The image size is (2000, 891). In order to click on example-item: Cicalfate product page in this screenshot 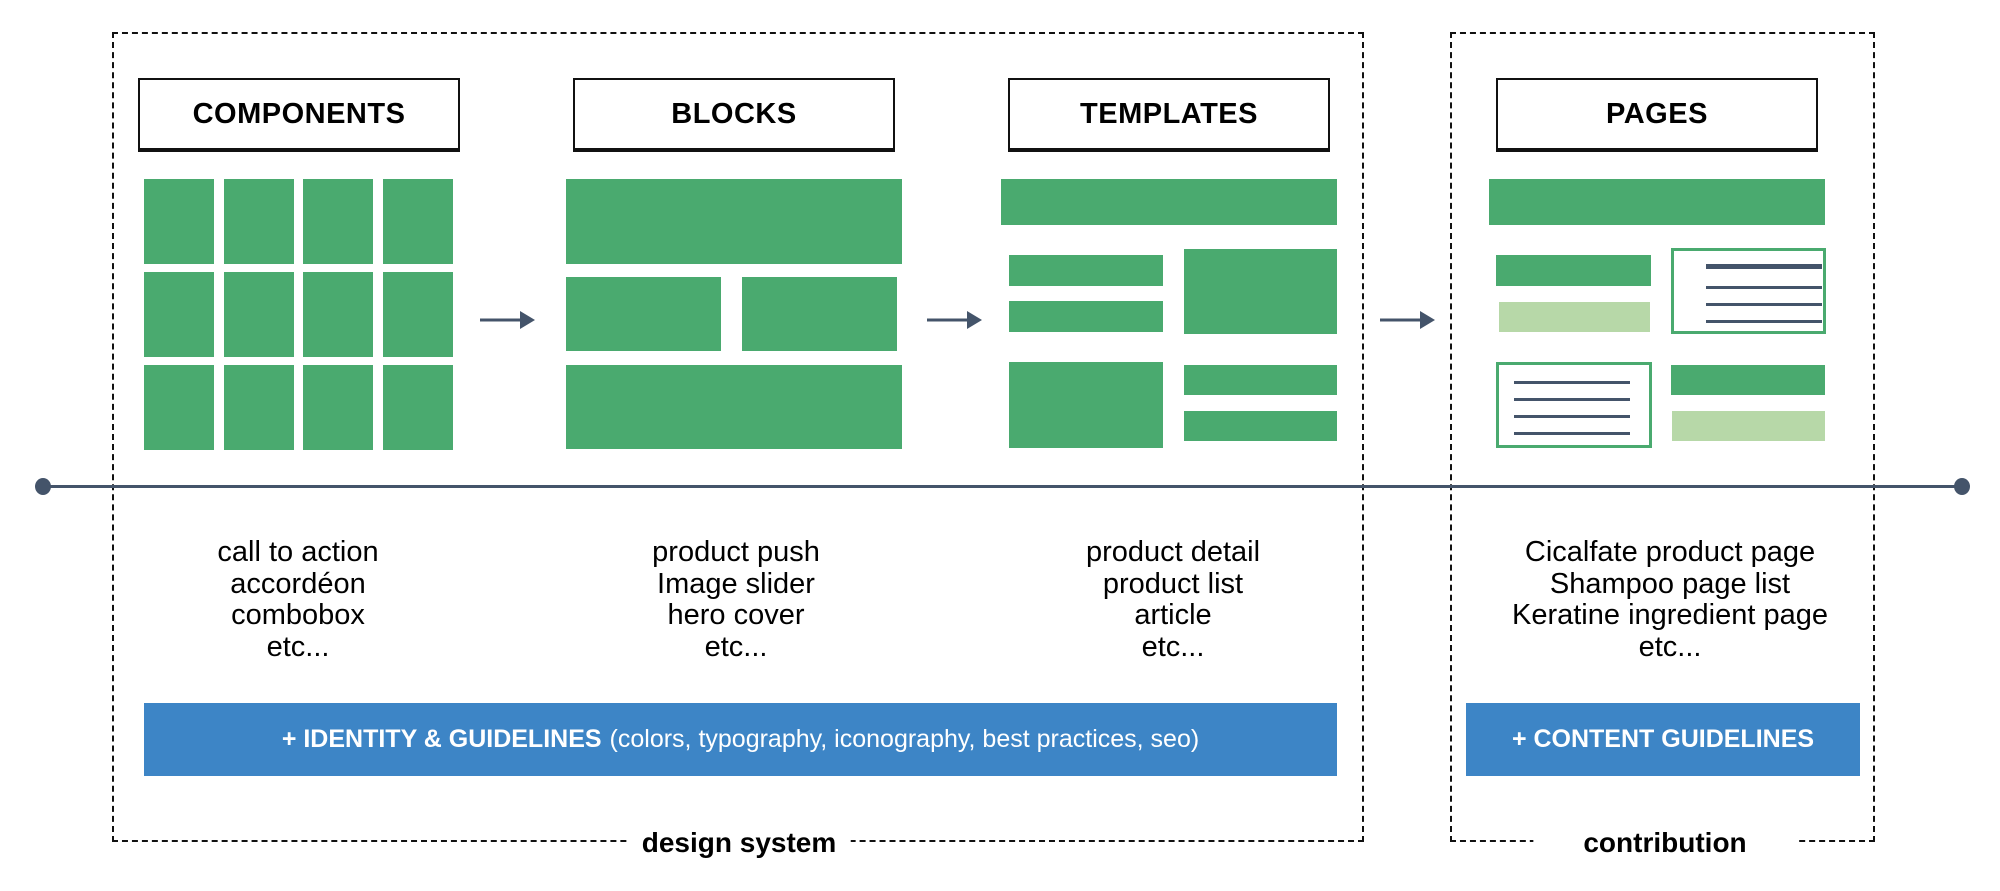, I will do `click(1670, 552)`.